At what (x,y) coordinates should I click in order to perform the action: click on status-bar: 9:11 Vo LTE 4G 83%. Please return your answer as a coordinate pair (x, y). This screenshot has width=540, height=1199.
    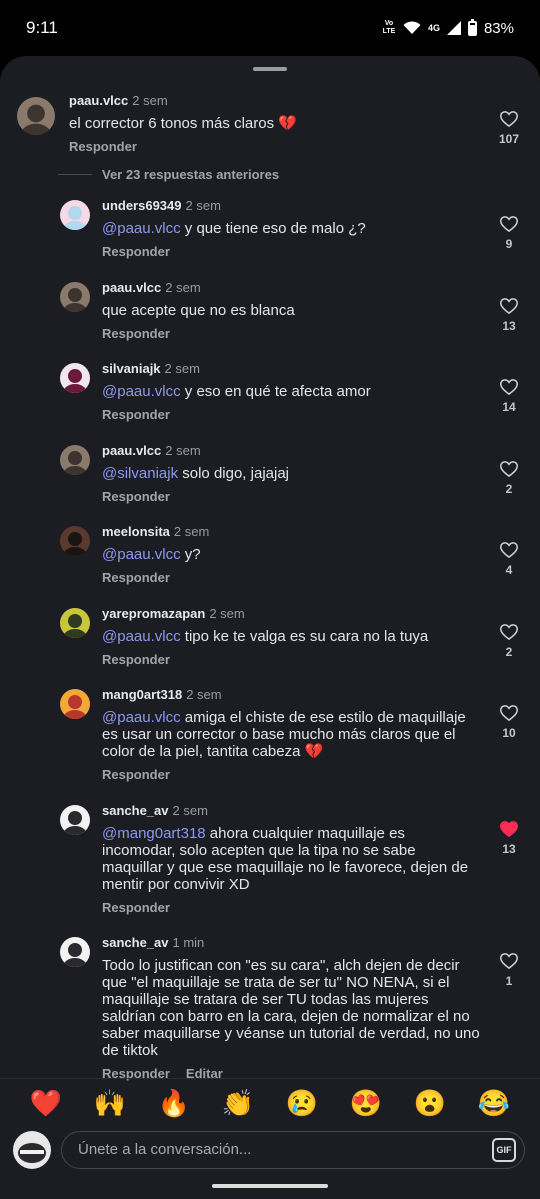
    Looking at the image, I should click on (270, 28).